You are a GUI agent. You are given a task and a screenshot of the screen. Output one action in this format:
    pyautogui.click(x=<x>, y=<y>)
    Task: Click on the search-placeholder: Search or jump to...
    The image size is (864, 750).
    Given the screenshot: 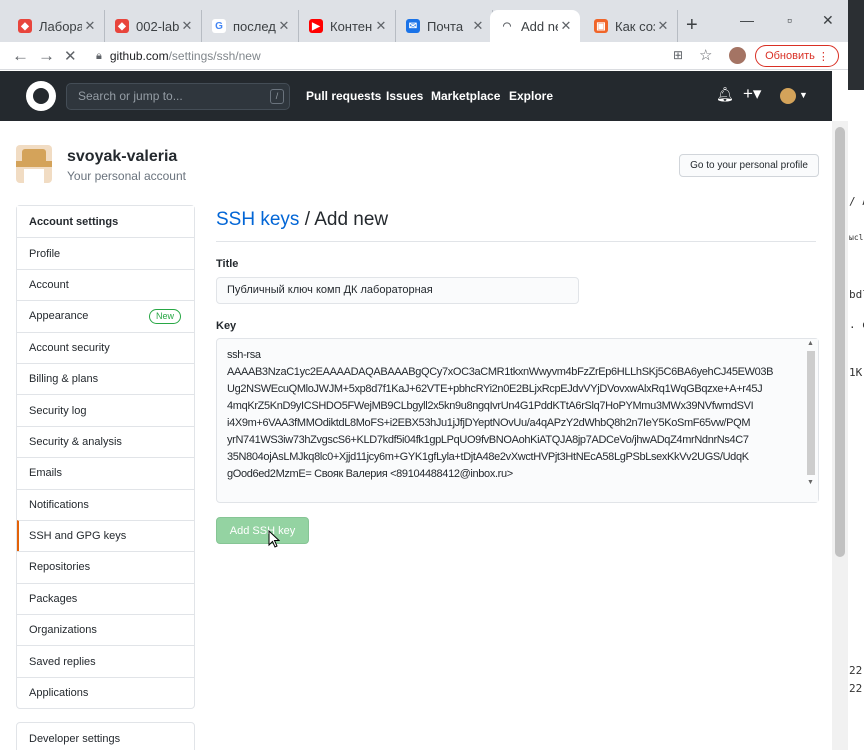 What is the action you would take?
    pyautogui.click(x=130, y=96)
    